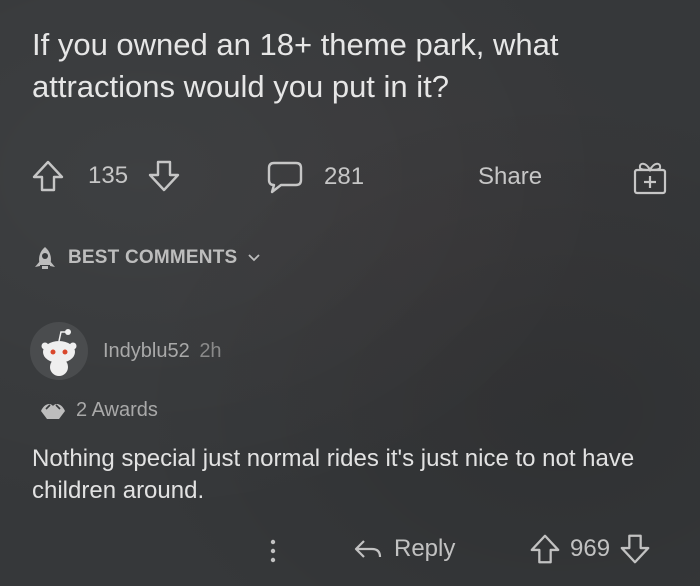  I want to click on avatar, so click(59, 351).